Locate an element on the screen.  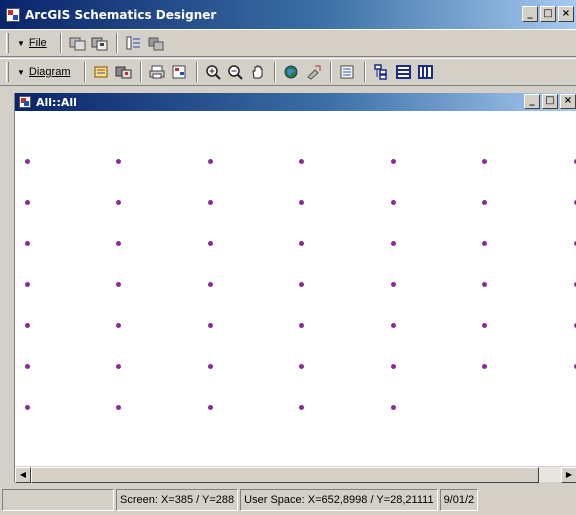
minimize-button: _ is located at coordinates (530, 14).